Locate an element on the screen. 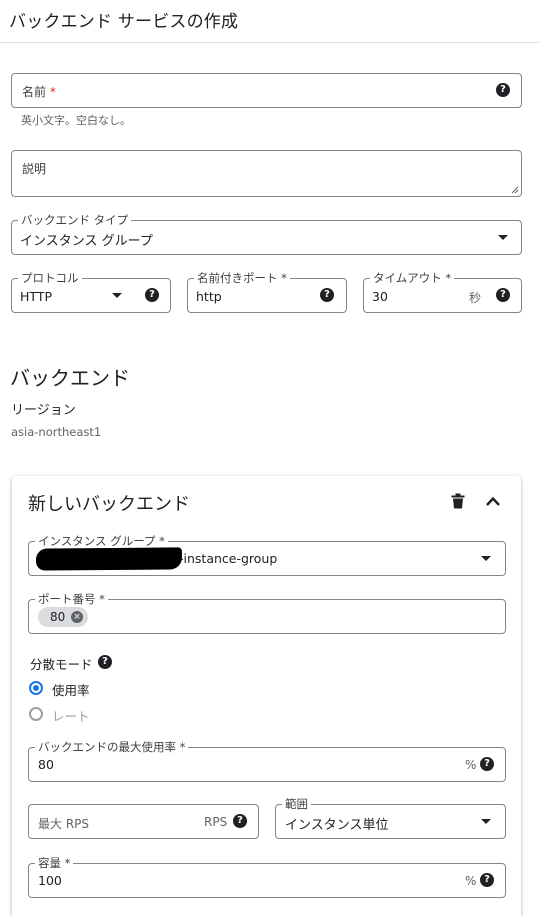  named-port-label: 名前付きポート * is located at coordinates (242, 278).